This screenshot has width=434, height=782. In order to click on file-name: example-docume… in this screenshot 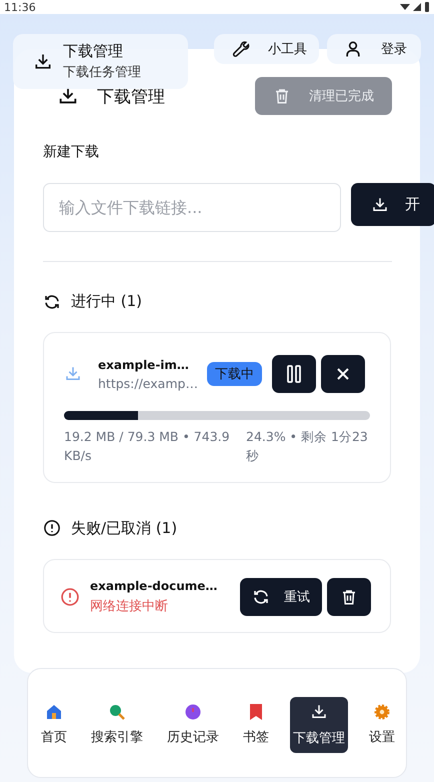, I will do `click(154, 586)`.